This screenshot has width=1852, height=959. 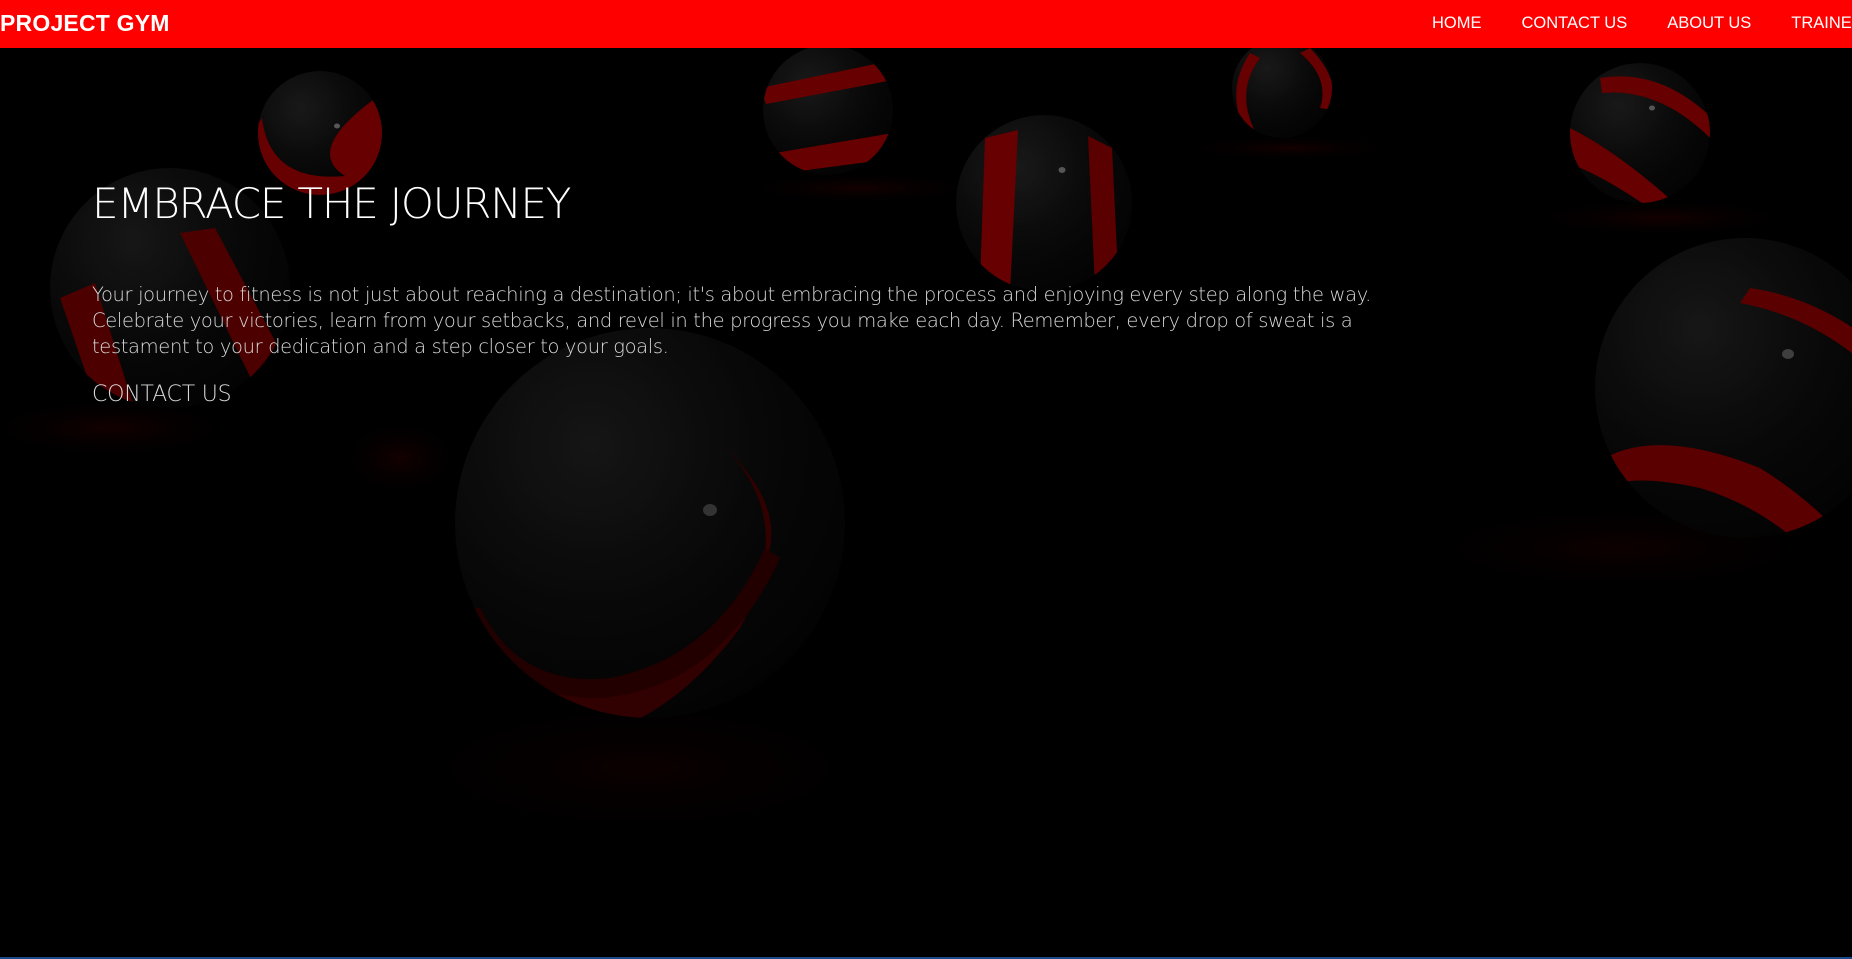 What do you see at coordinates (1457, 23) in the screenshot?
I see `nav-link-home: HOME` at bounding box center [1457, 23].